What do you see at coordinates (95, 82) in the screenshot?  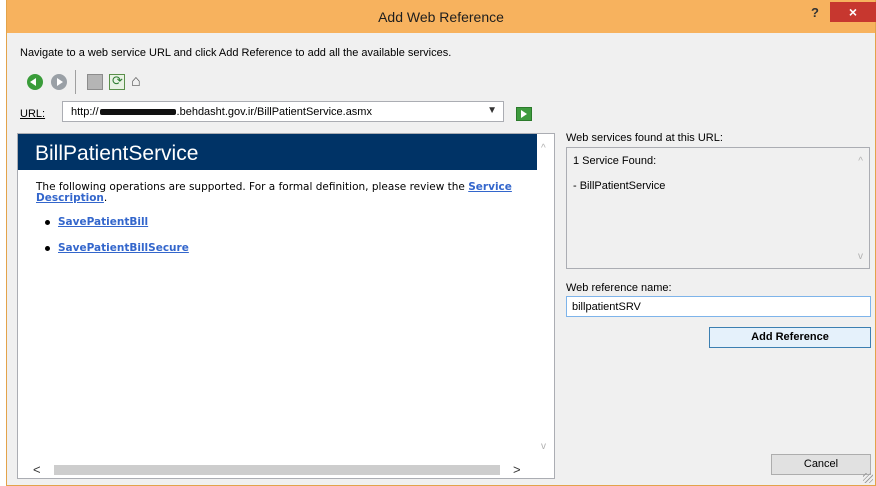 I see `stop-icon` at bounding box center [95, 82].